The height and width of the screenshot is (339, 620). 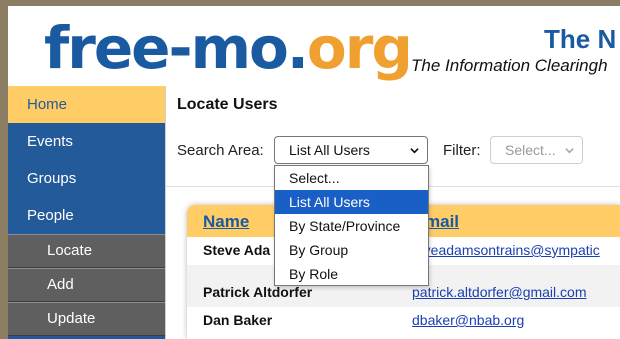 I want to click on email-column-header: mail, so click(x=442, y=222).